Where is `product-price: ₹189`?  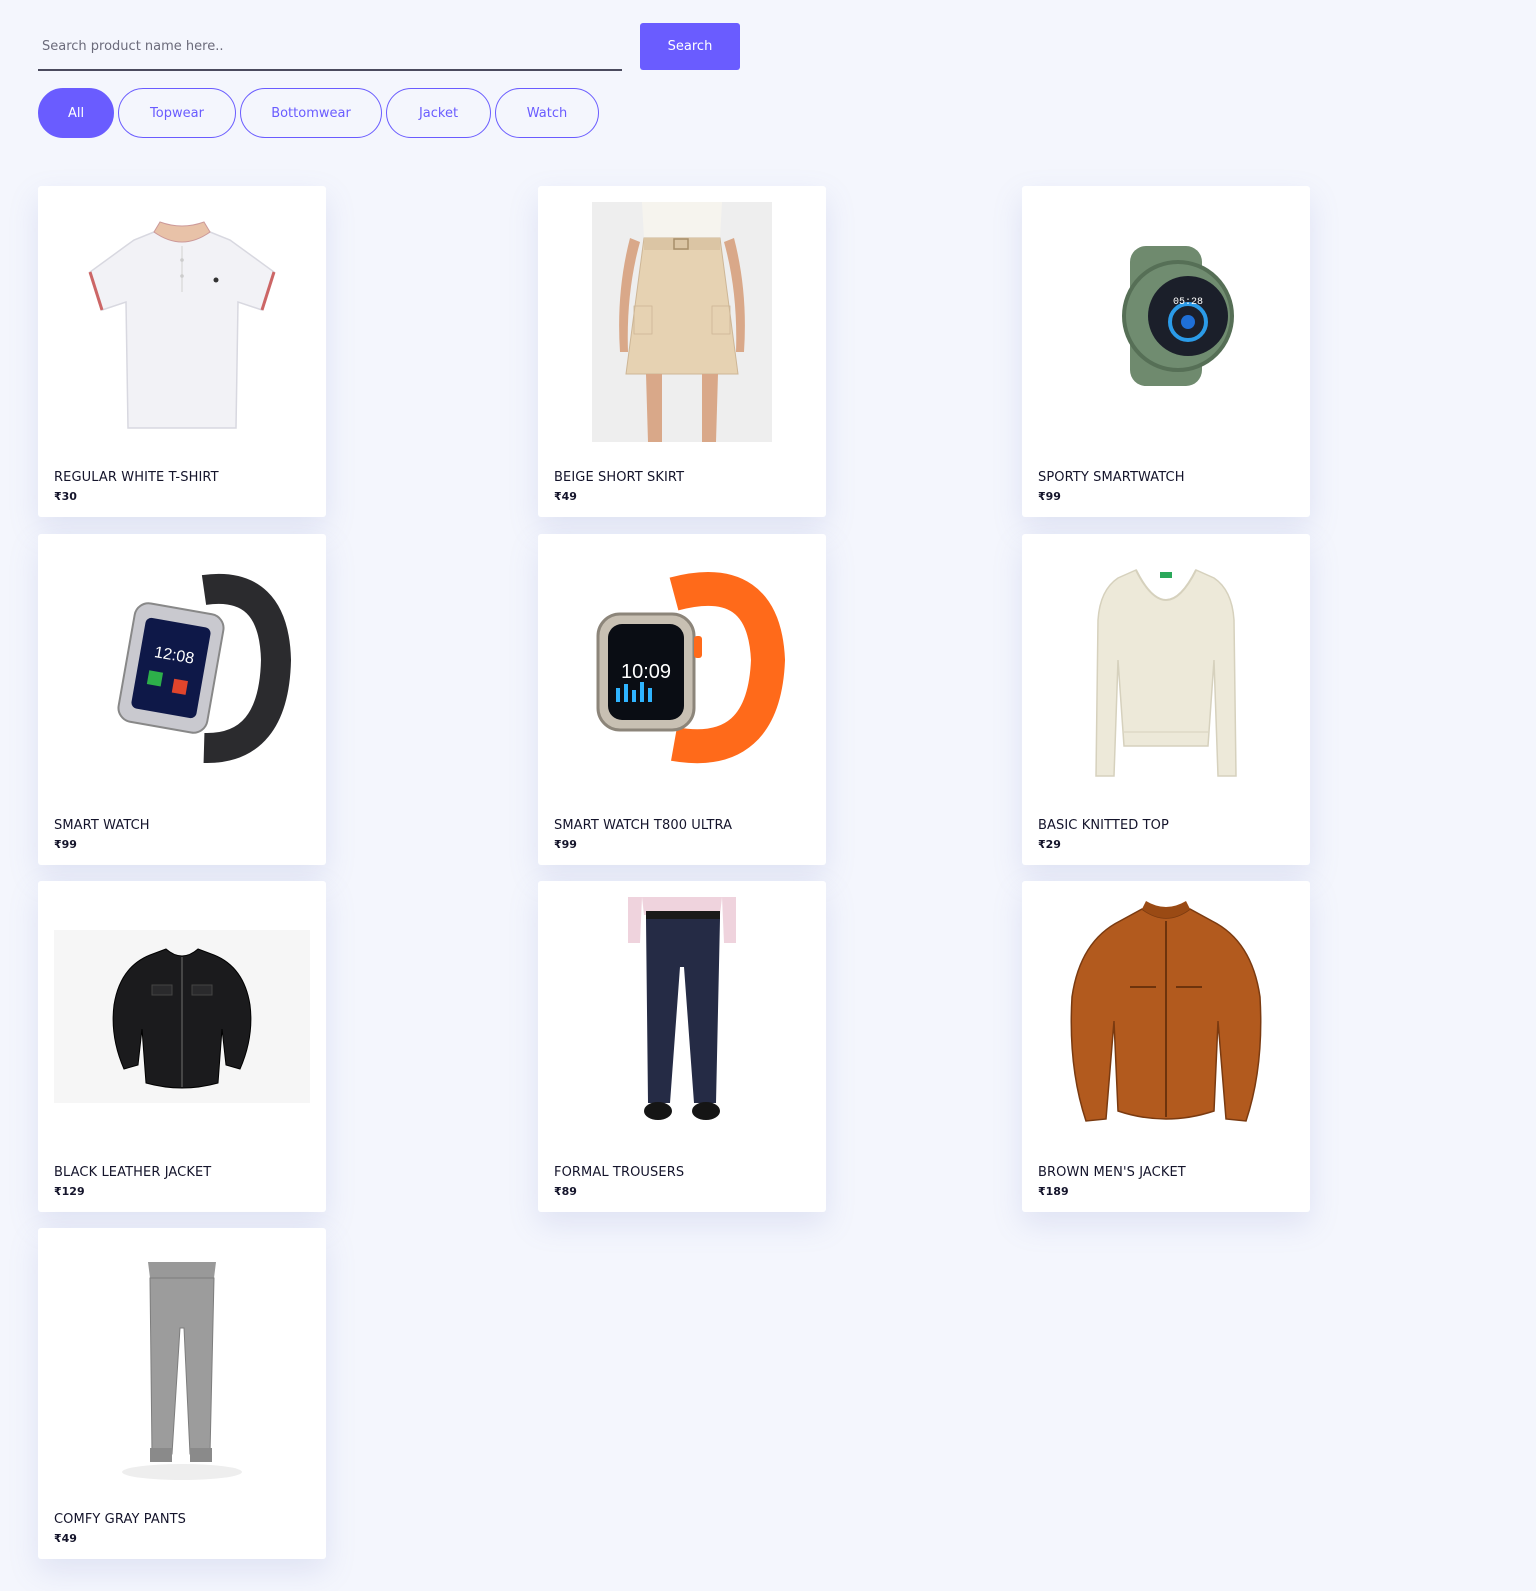
product-price: ₹189 is located at coordinates (1053, 1191).